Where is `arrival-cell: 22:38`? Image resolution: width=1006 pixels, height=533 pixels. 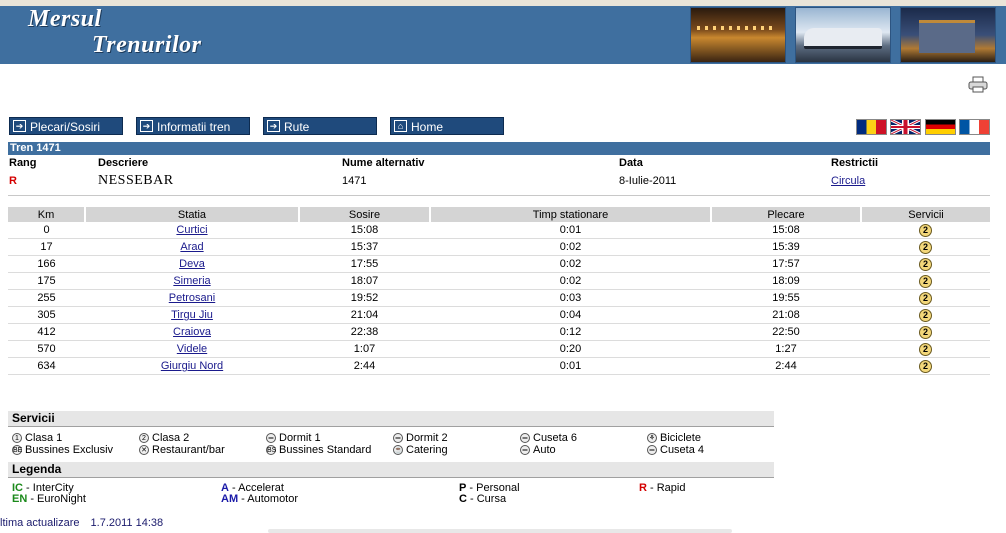
arrival-cell: 22:38 is located at coordinates (364, 332).